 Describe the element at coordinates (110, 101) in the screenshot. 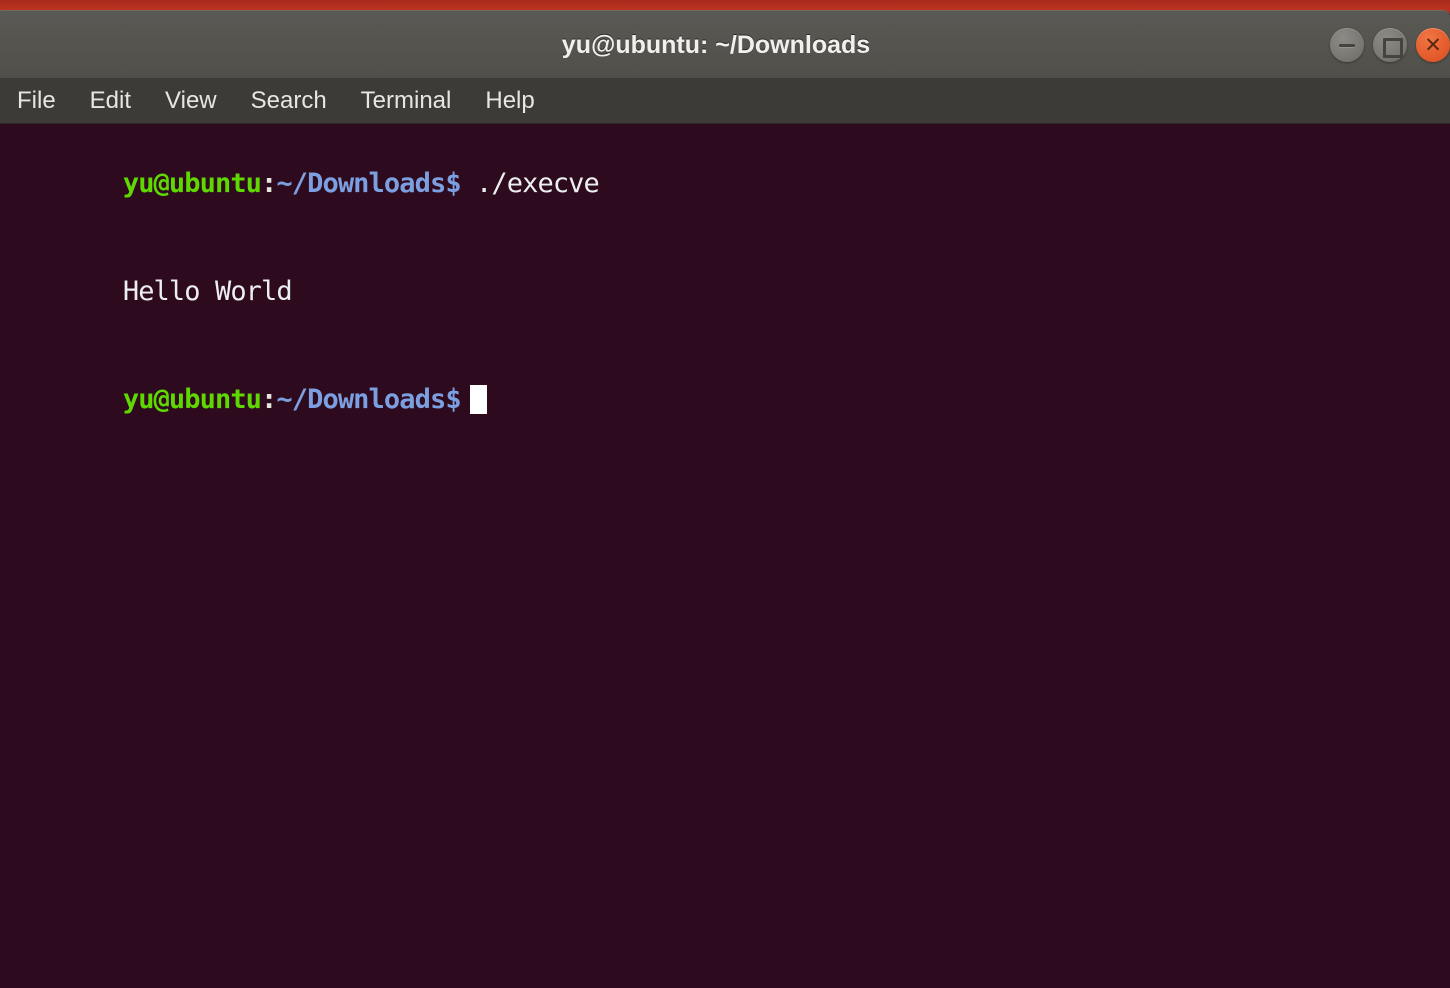

I see `menu-item-edit: Edit` at that location.